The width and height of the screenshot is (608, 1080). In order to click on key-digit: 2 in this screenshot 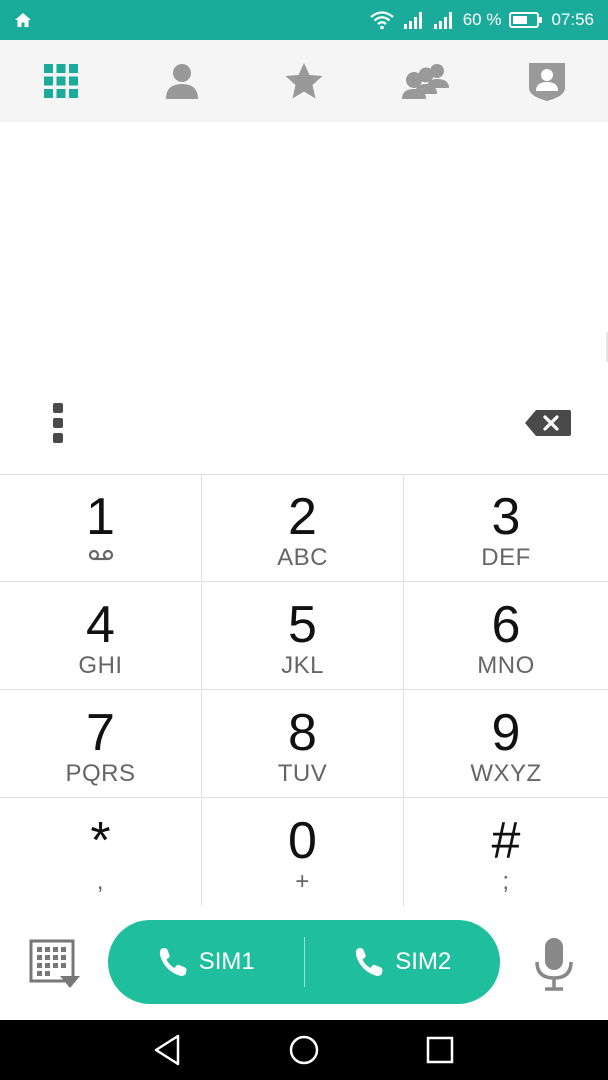, I will do `click(302, 517)`.